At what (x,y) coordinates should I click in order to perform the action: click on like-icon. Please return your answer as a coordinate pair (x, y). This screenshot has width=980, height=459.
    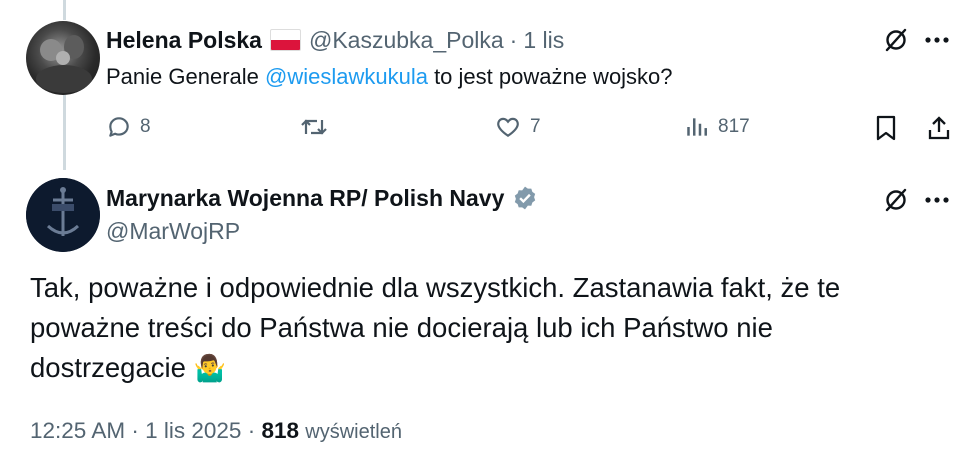
    Looking at the image, I should click on (508, 127).